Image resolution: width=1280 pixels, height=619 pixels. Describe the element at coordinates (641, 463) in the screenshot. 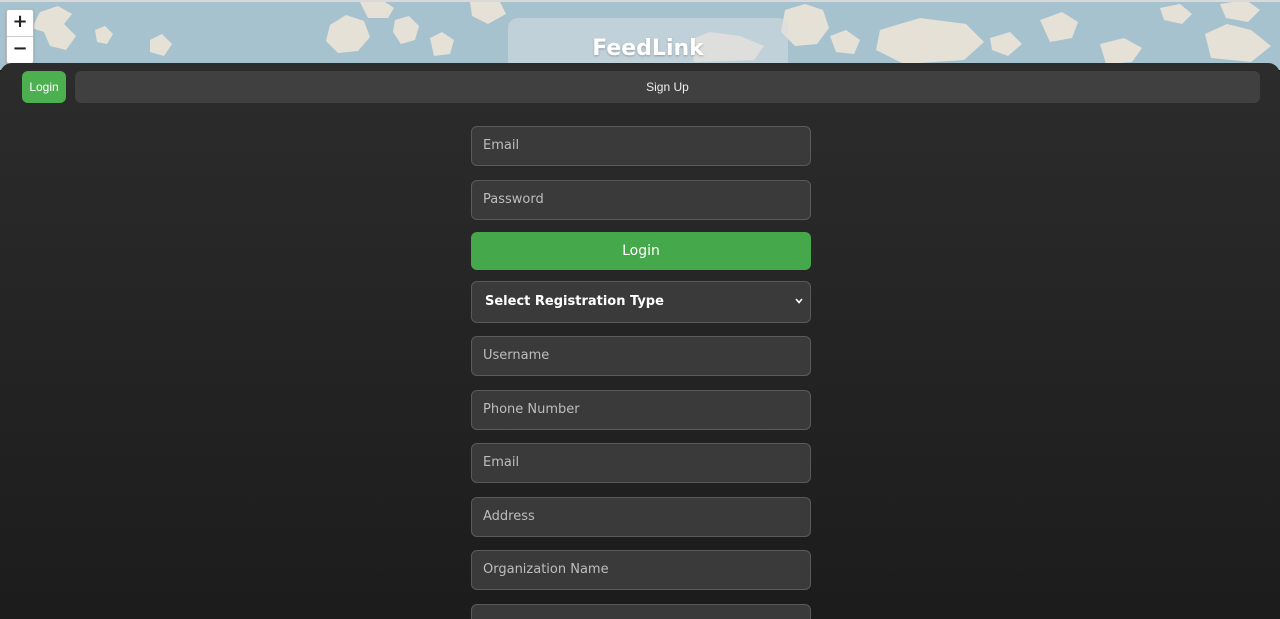

I see `signup-email-field: Email` at that location.